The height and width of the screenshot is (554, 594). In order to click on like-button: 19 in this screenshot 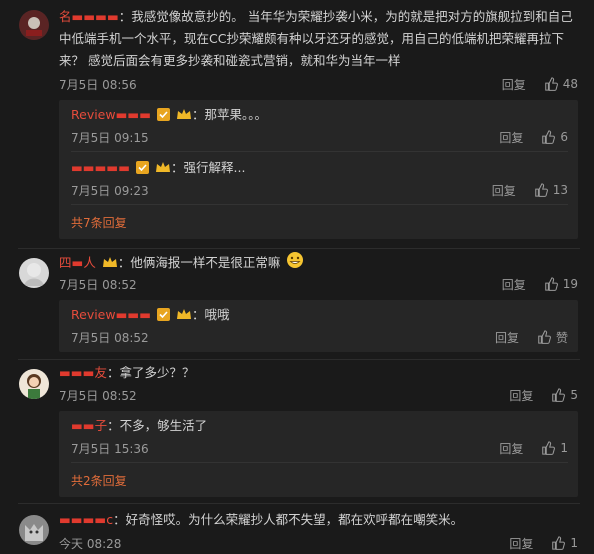, I will do `click(561, 284)`.